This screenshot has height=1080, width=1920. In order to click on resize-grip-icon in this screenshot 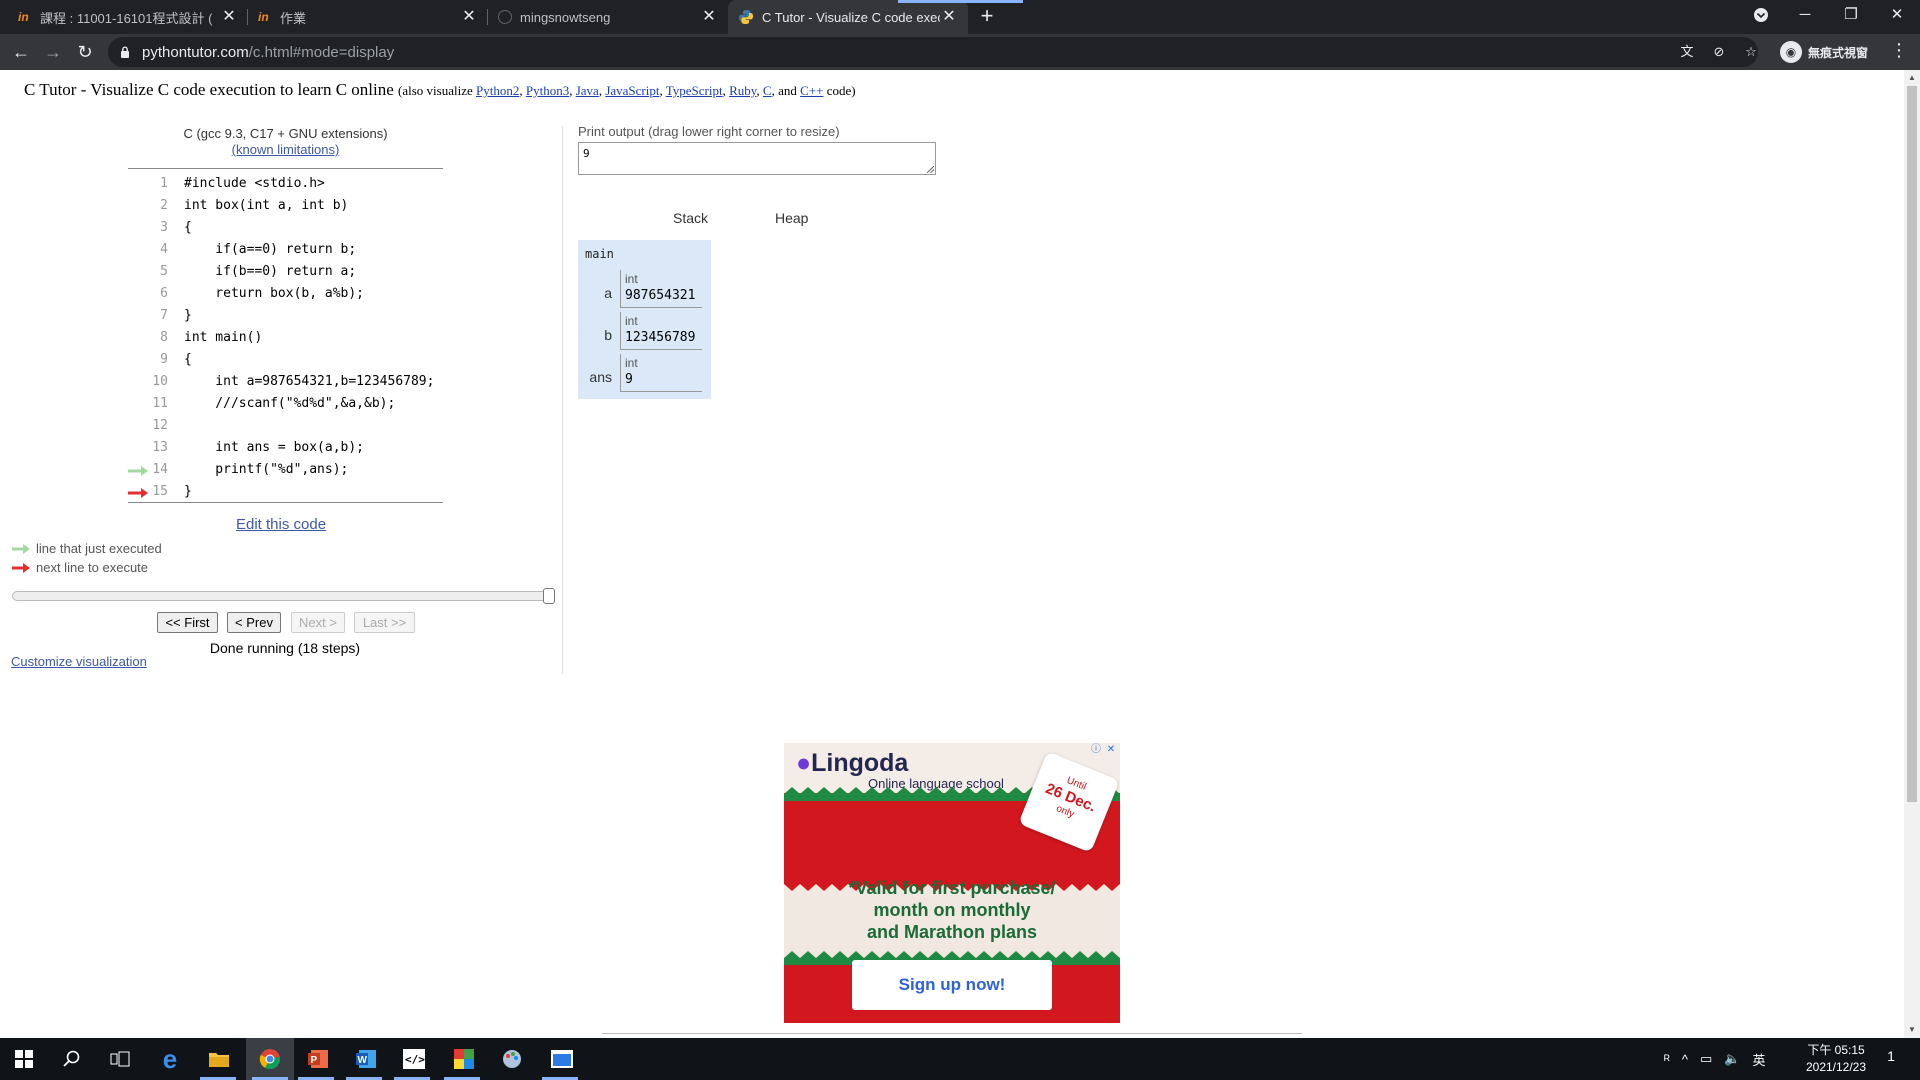, I will do `click(930, 169)`.